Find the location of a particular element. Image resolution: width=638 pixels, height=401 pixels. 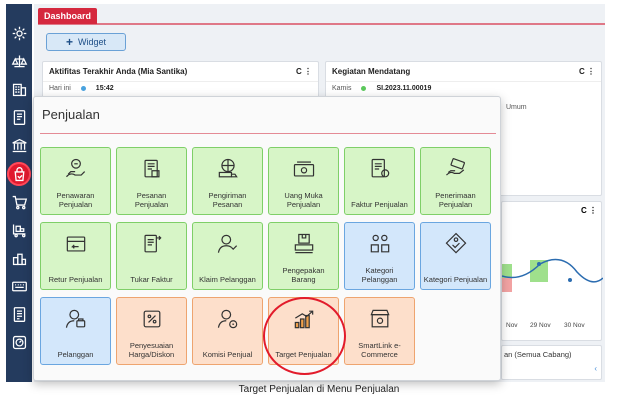

tile-label: Tukar Faktur is located at coordinates (151, 279).